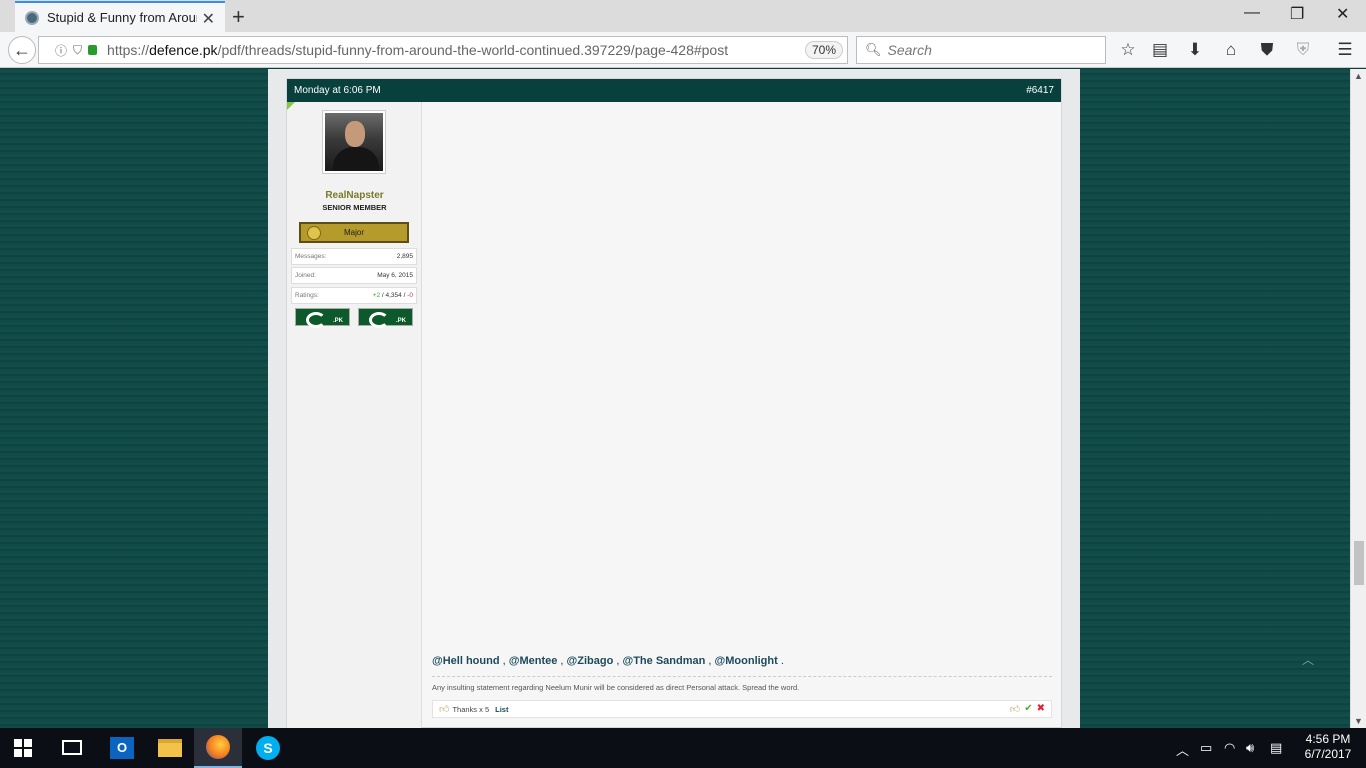 This screenshot has width=1366, height=768. What do you see at coordinates (307, 295) in the screenshot?
I see `stat-label: Ratings:` at bounding box center [307, 295].